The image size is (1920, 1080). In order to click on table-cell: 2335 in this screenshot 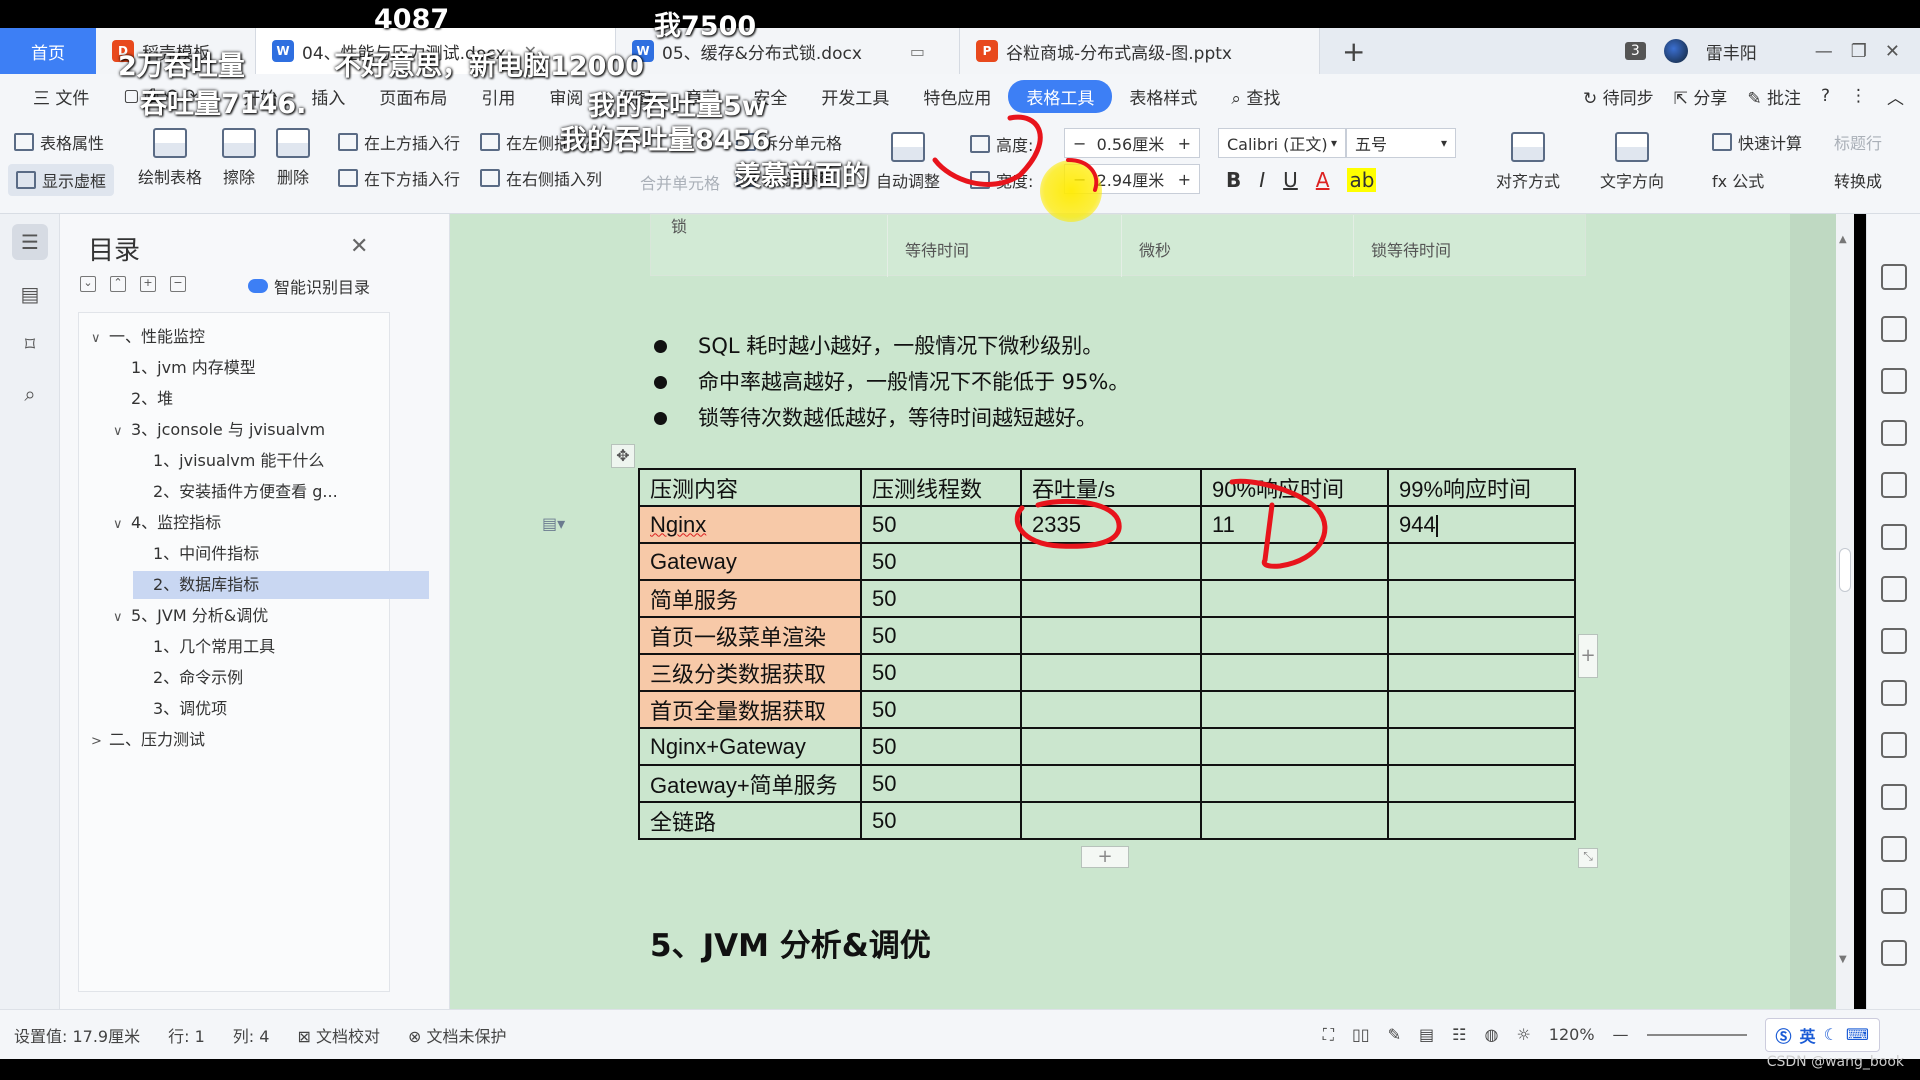, I will do `click(1111, 524)`.